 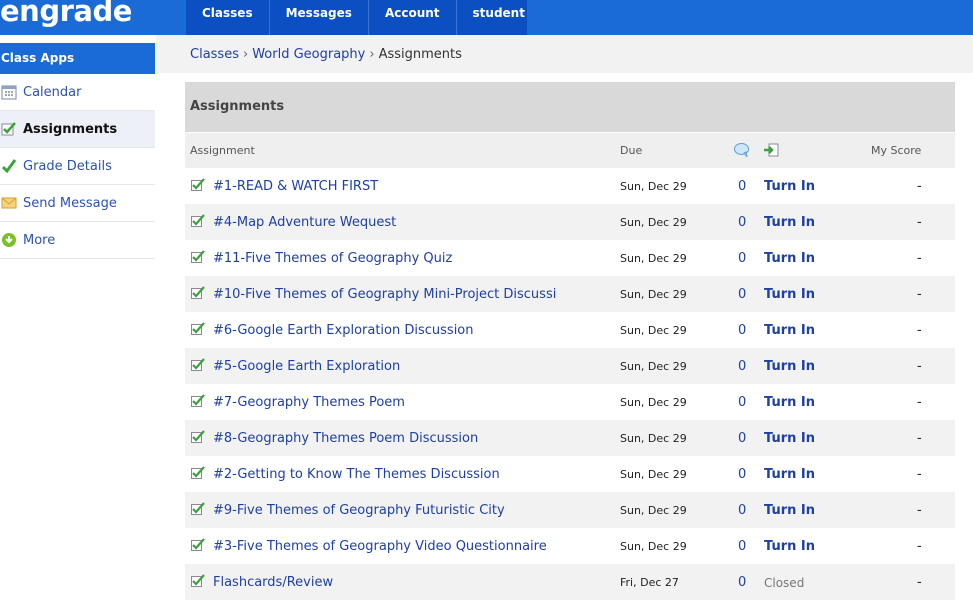 I want to click on sidebar-item-assignments: Assignments, so click(x=77, y=129).